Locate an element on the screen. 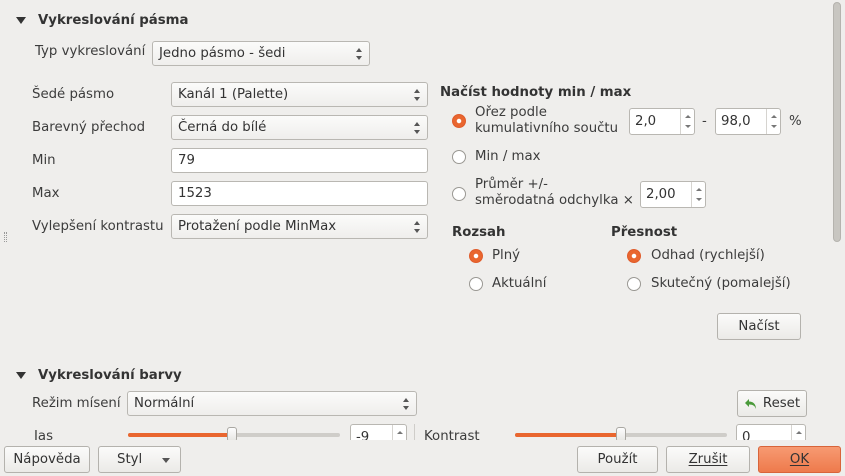 Image resolution: width=845 pixels, height=476 pixels. range-dash: - is located at coordinates (704, 121).